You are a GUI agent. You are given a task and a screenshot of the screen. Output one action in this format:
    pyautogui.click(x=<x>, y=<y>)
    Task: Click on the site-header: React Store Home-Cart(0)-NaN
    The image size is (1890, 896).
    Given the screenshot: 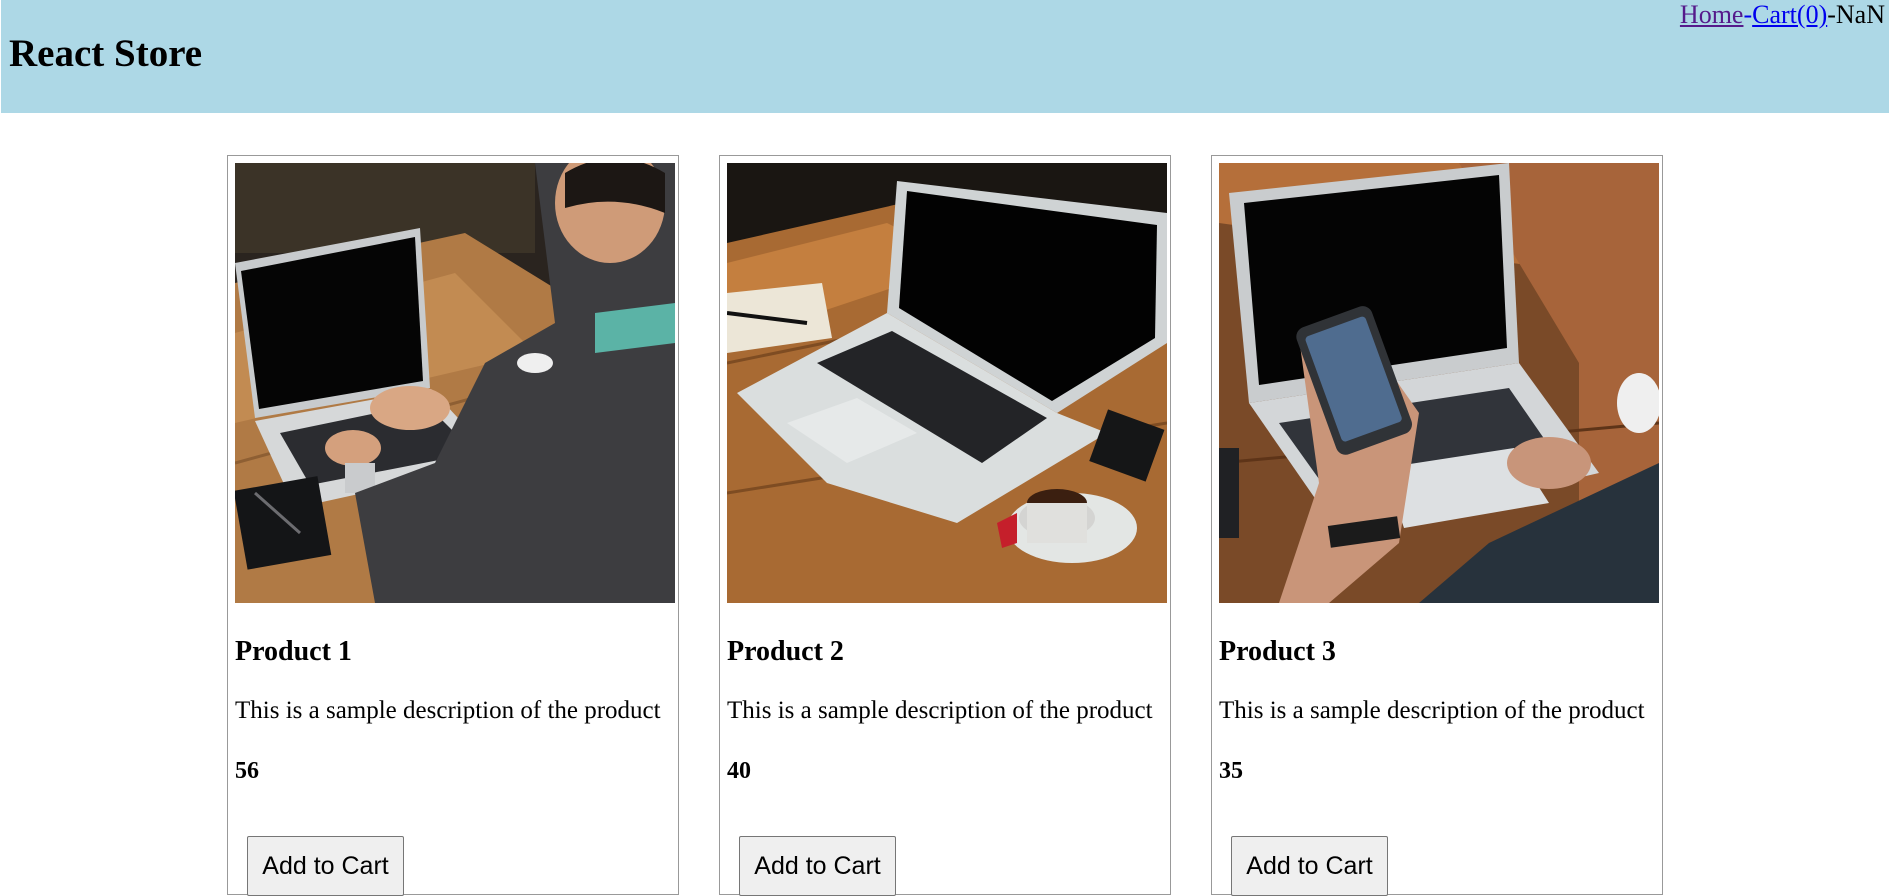 What is the action you would take?
    pyautogui.click(x=945, y=56)
    